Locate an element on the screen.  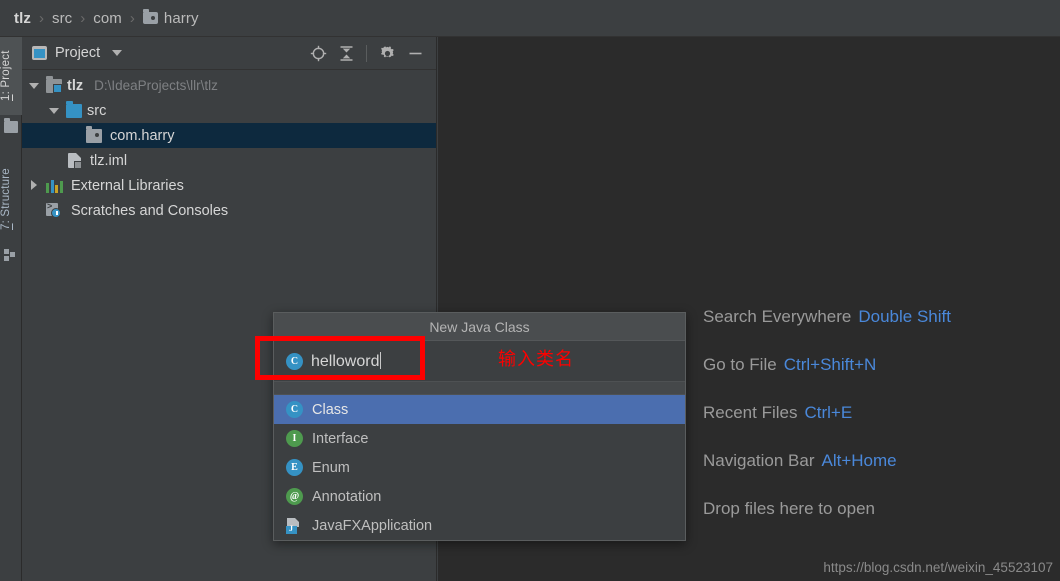
hint-shortcut: Double Shift is located at coordinates (904, 316).